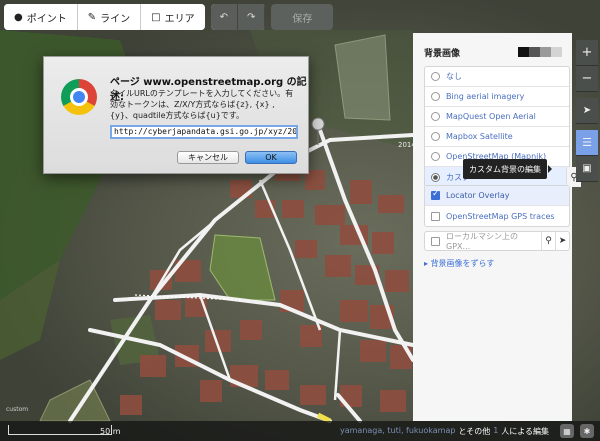 This screenshot has height=441, width=600. Describe the element at coordinates (60, 430) in the screenshot. I see `scale-bar` at that location.